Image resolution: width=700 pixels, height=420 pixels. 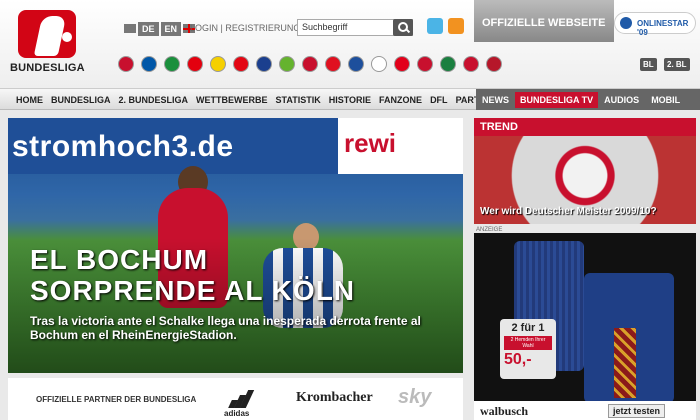 What do you see at coordinates (130, 28) in the screenshot?
I see `german-flag-icon` at bounding box center [130, 28].